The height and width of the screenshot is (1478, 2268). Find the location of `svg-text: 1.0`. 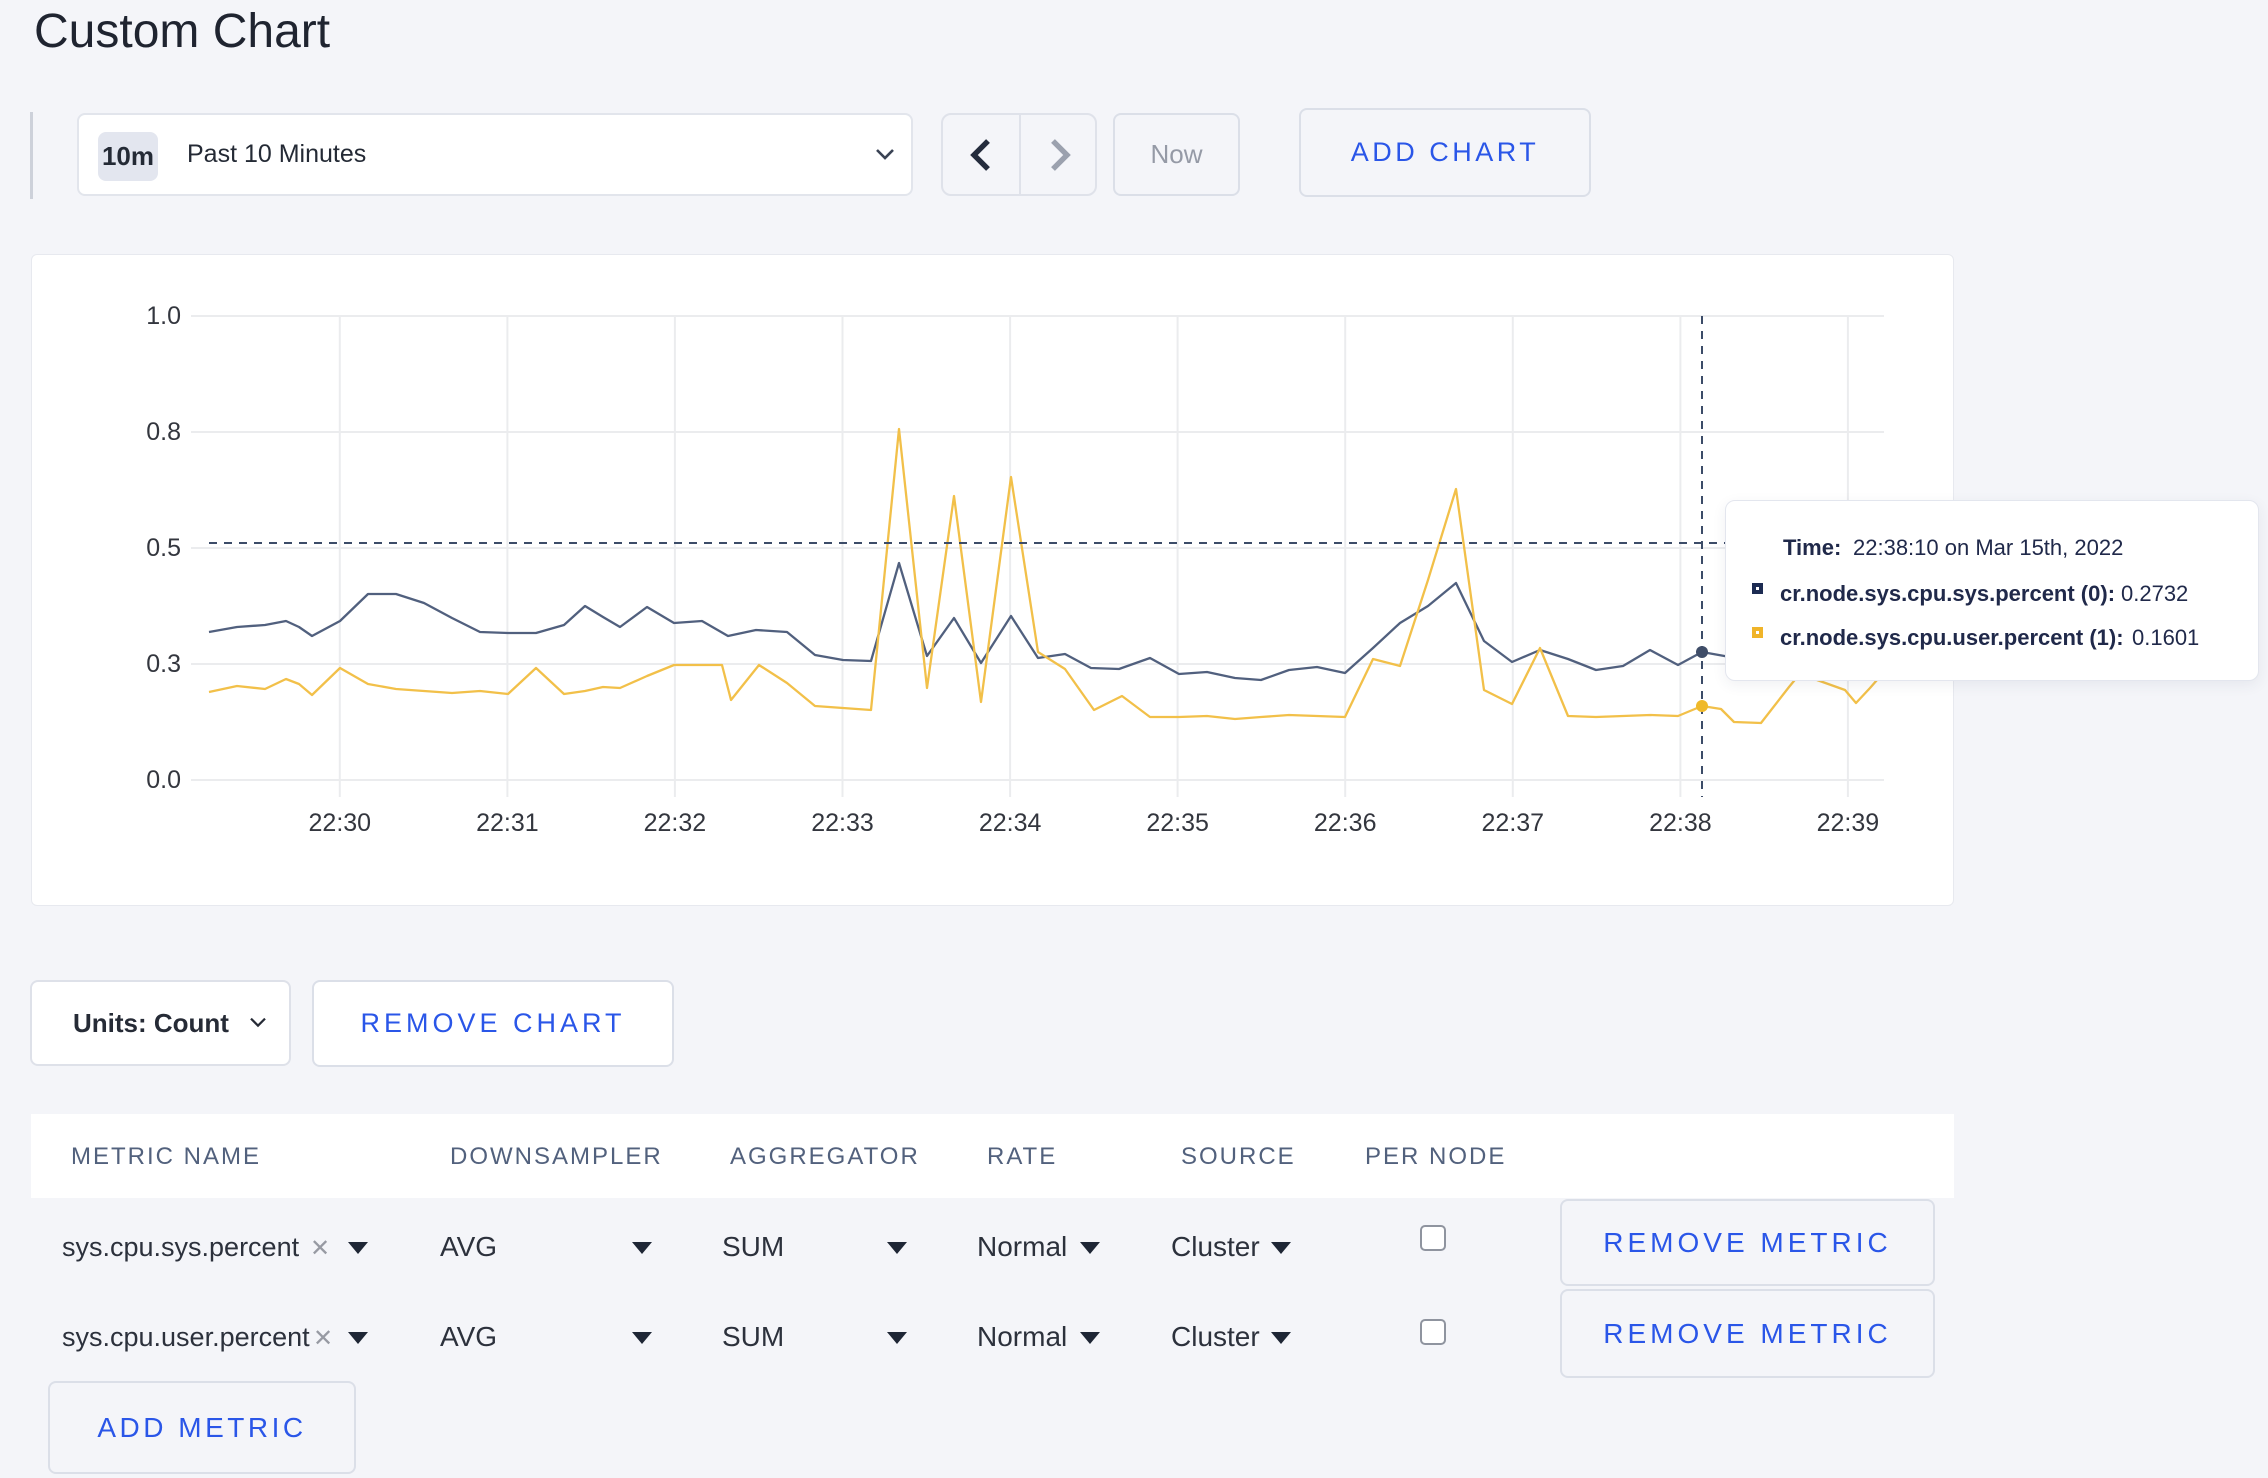

svg-text: 1.0 is located at coordinates (163, 316).